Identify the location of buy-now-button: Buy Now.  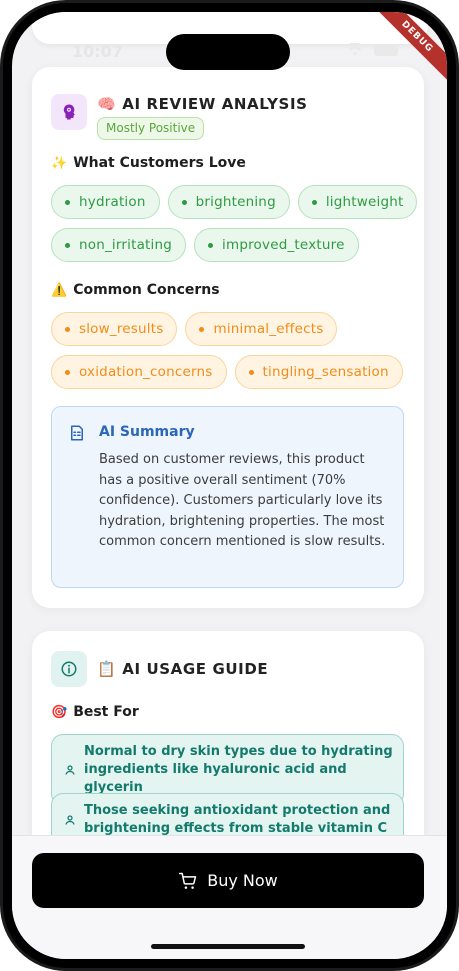
(228, 880).